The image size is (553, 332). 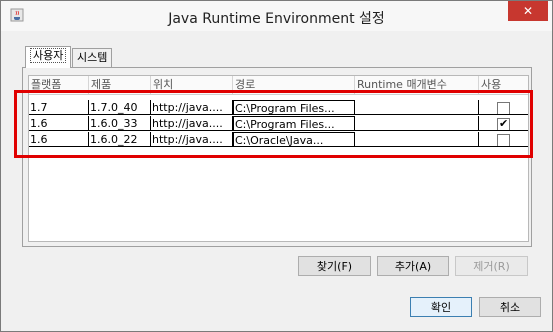 I want to click on title-bar: Java Runtime Environment 설정 ✕, so click(x=276, y=16).